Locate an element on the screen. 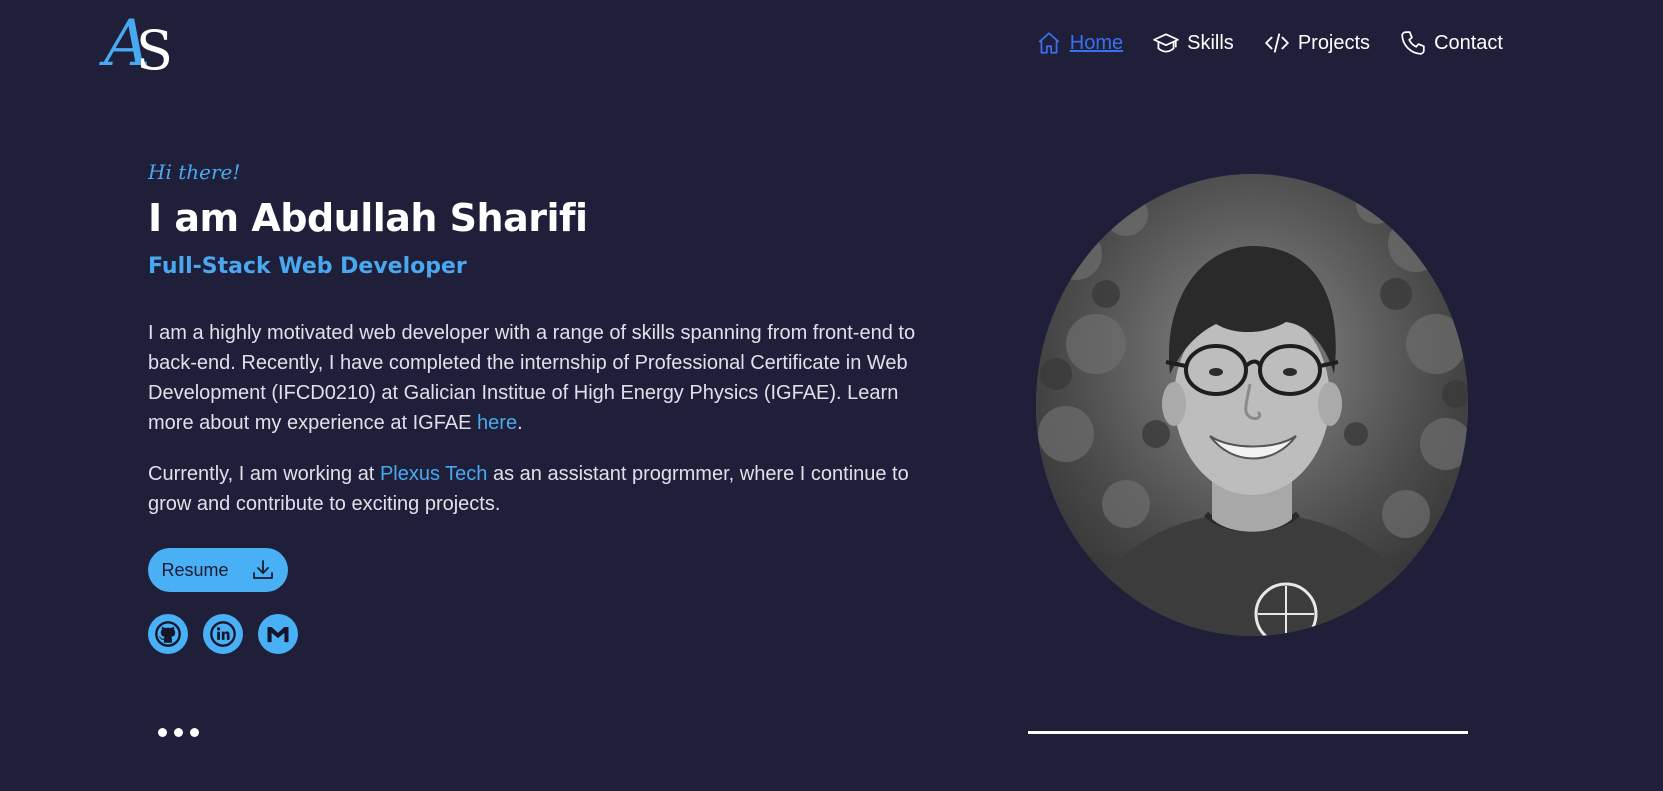 The height and width of the screenshot is (791, 1663). nav-skills: Skills is located at coordinates (1193, 43).